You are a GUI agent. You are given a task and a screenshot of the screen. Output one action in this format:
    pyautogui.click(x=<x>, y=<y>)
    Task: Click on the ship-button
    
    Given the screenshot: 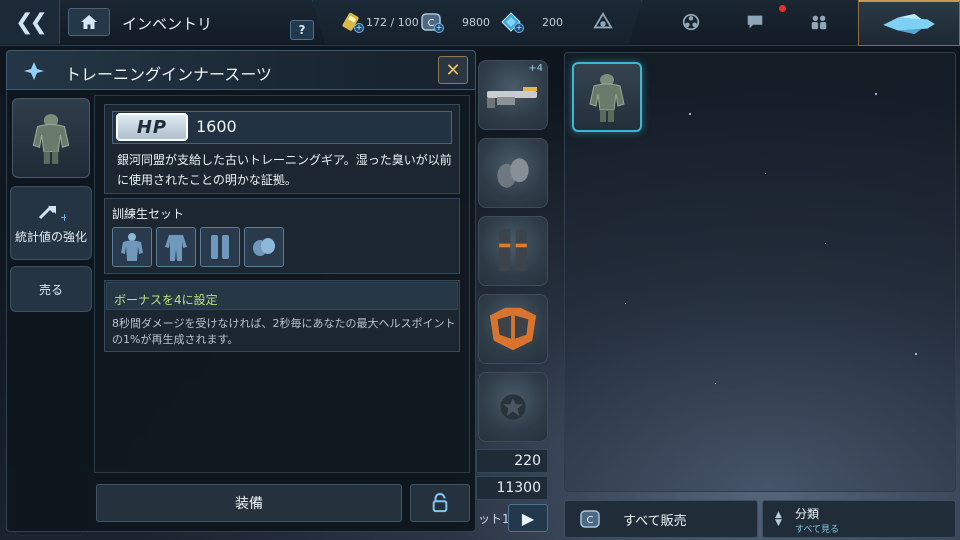 What is the action you would take?
    pyautogui.click(x=909, y=23)
    